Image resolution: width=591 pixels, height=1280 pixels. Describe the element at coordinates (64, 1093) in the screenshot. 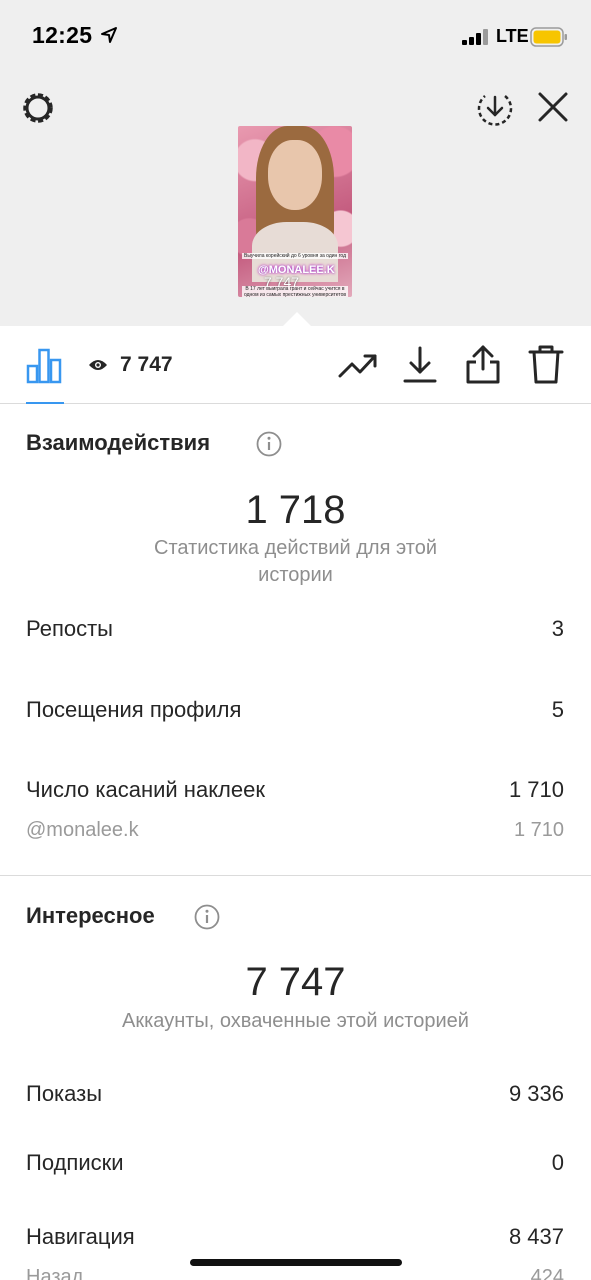

I see `impressions-label: Показы` at that location.